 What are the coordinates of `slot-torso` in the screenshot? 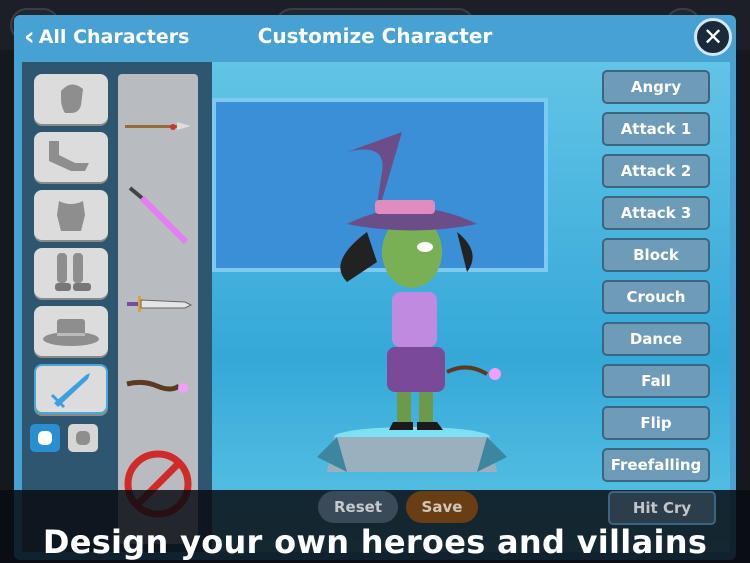 It's located at (71, 215).